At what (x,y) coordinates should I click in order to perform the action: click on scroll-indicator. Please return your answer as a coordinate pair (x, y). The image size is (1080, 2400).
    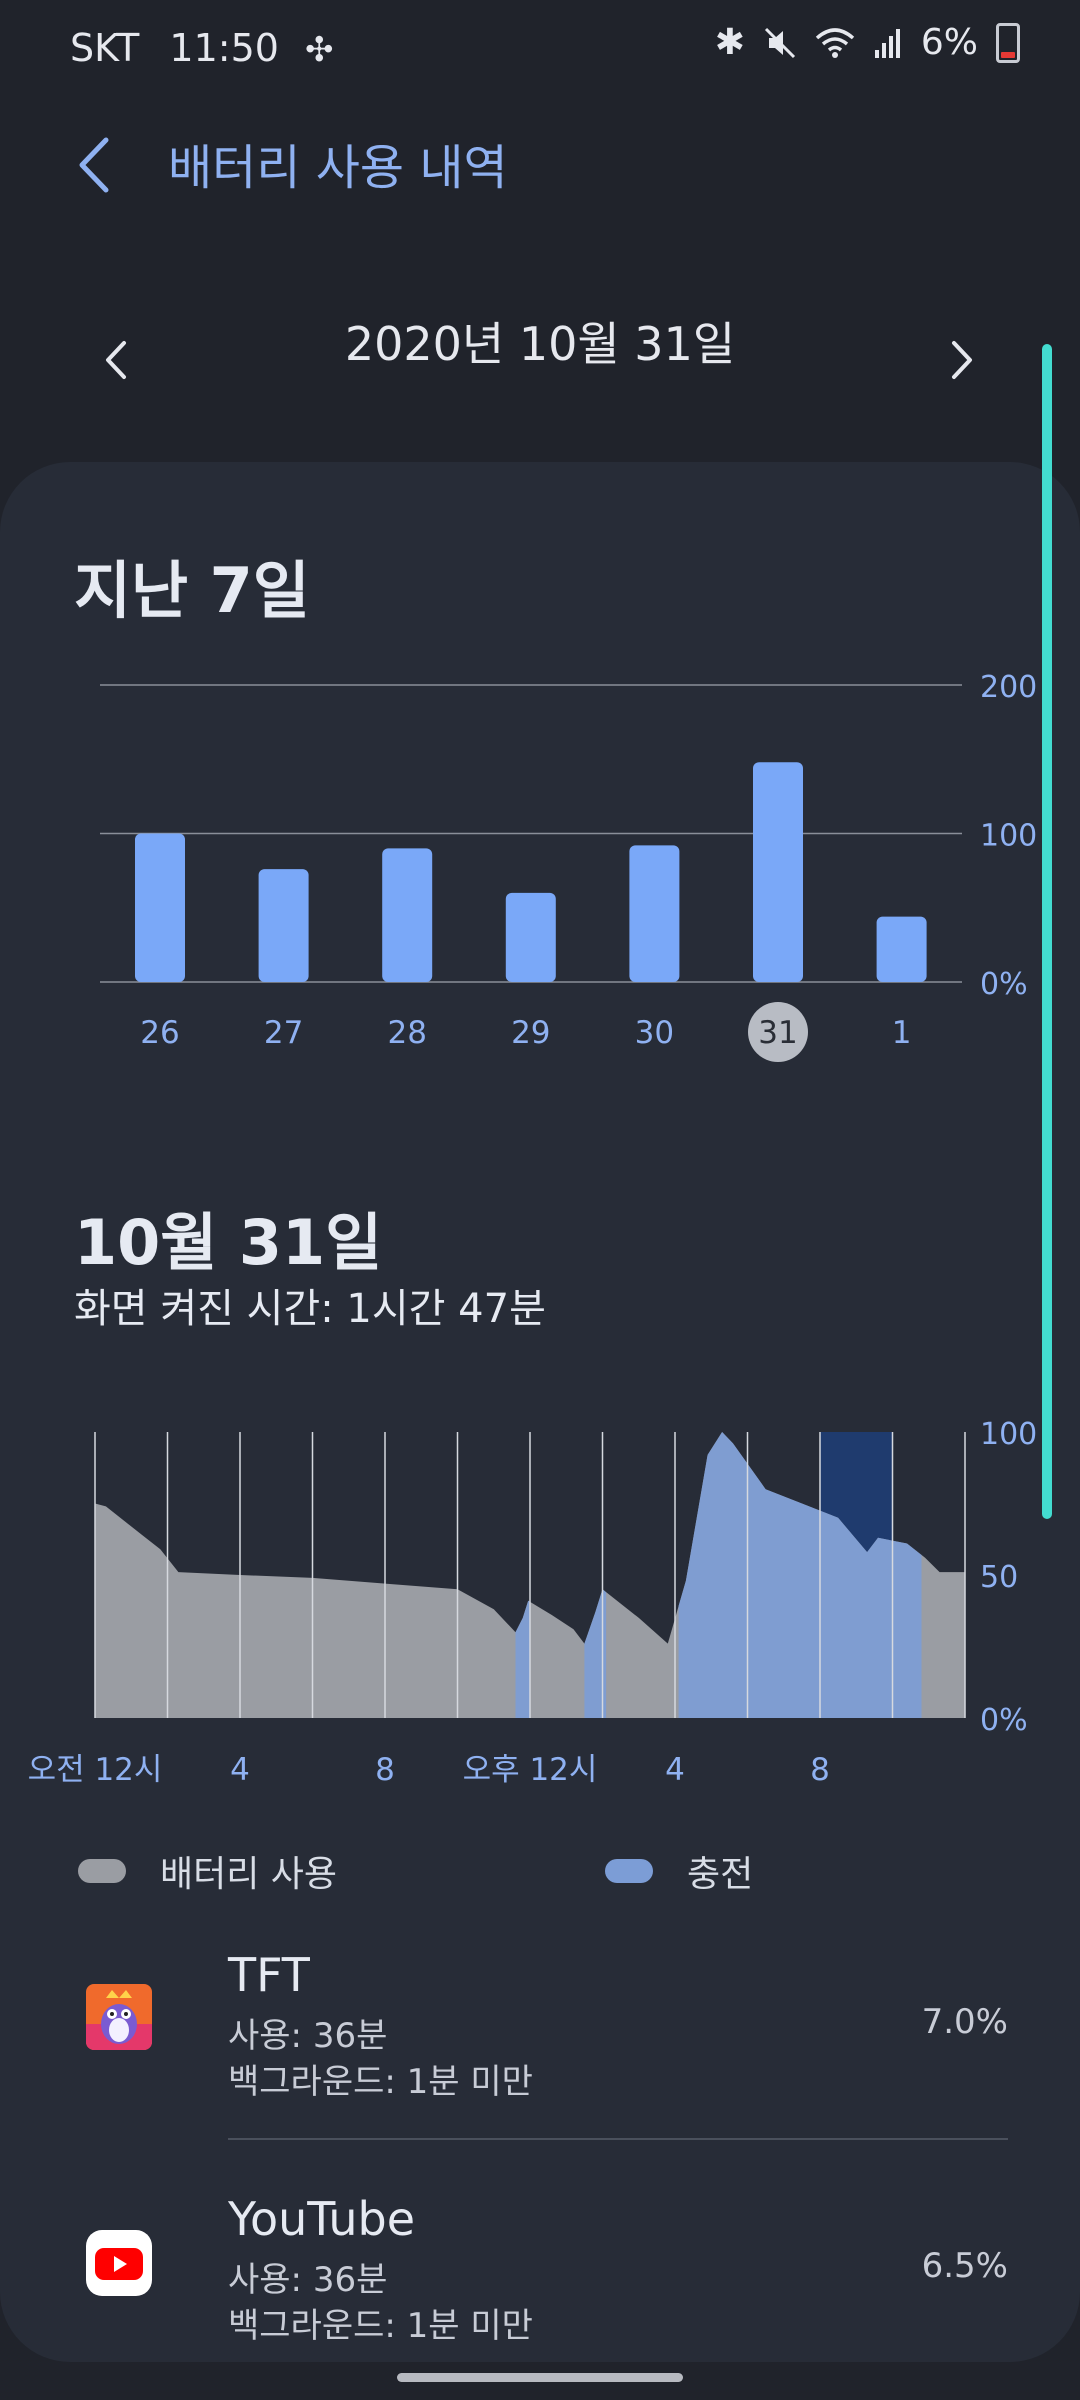
    Looking at the image, I should click on (1047, 931).